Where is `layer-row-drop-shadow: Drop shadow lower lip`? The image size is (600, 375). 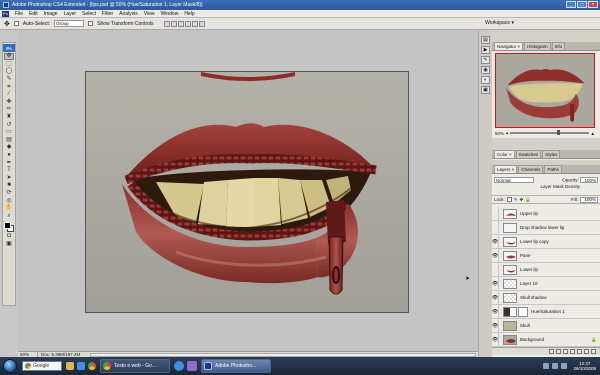
layer-row-drop-shadow: Drop shadow lower lip is located at coordinates (546, 227).